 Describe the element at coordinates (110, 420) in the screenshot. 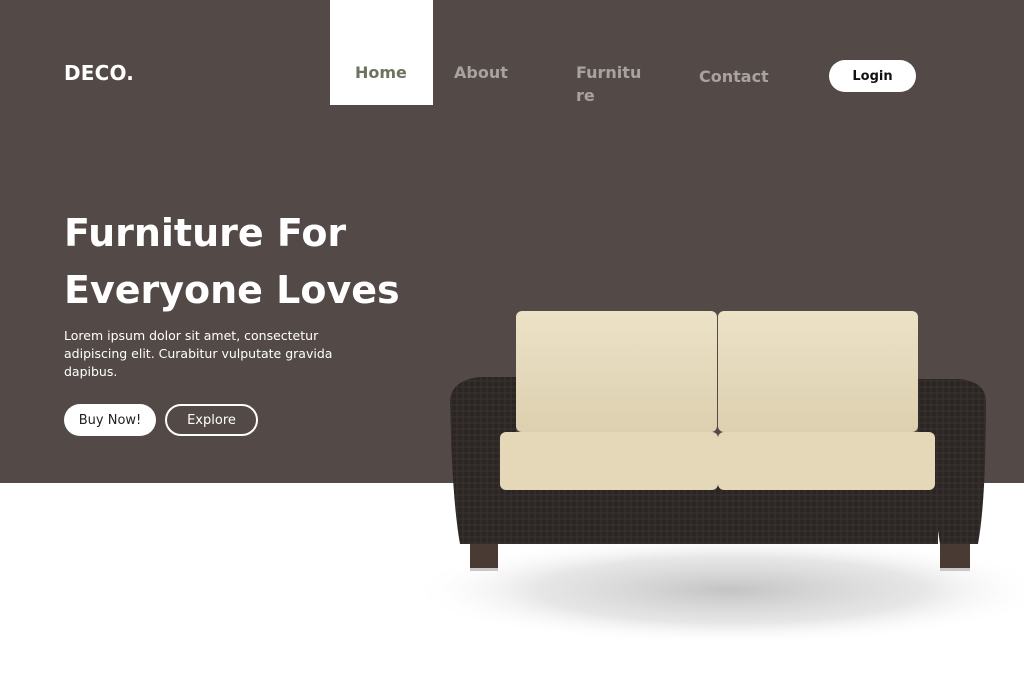

I see `buy-now-button: Buy Now!` at that location.